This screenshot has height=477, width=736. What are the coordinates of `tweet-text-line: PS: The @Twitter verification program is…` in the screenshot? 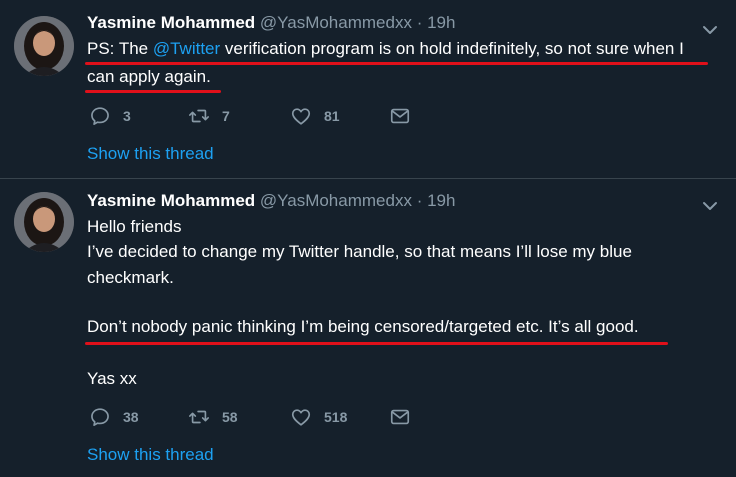 It's located at (385, 49).